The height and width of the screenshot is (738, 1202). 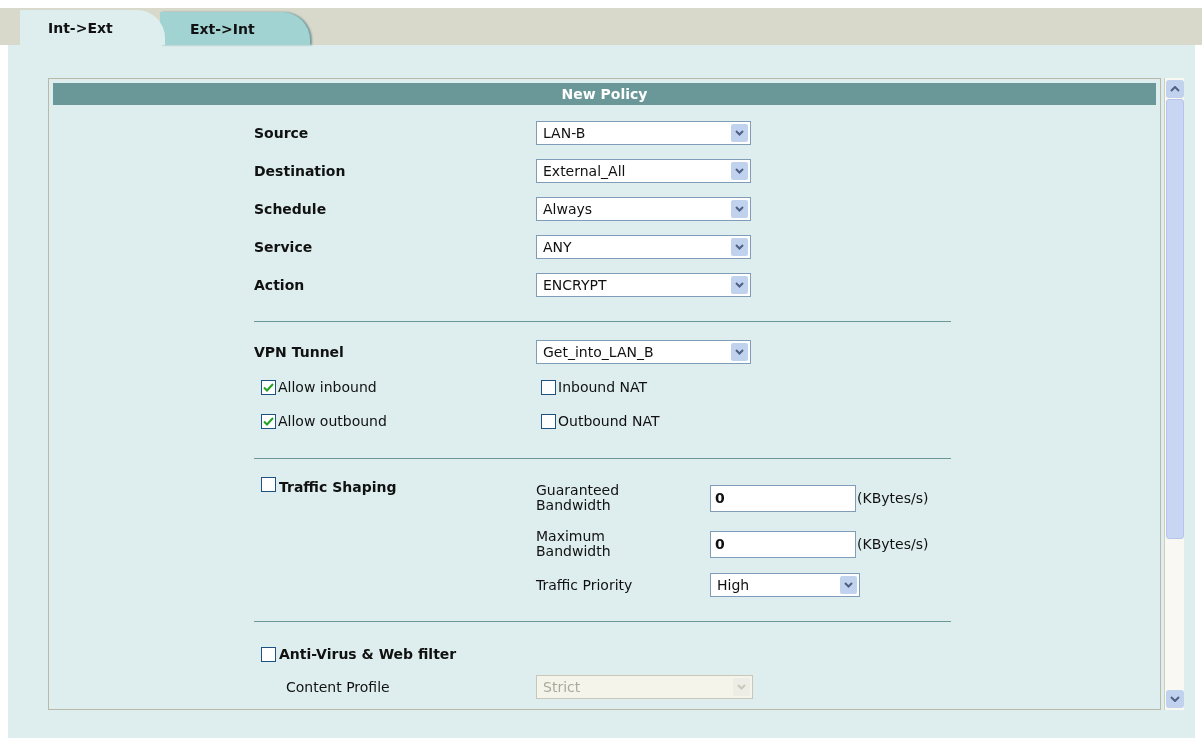 What do you see at coordinates (92, 27) in the screenshot?
I see `tab: Int->Ext` at bounding box center [92, 27].